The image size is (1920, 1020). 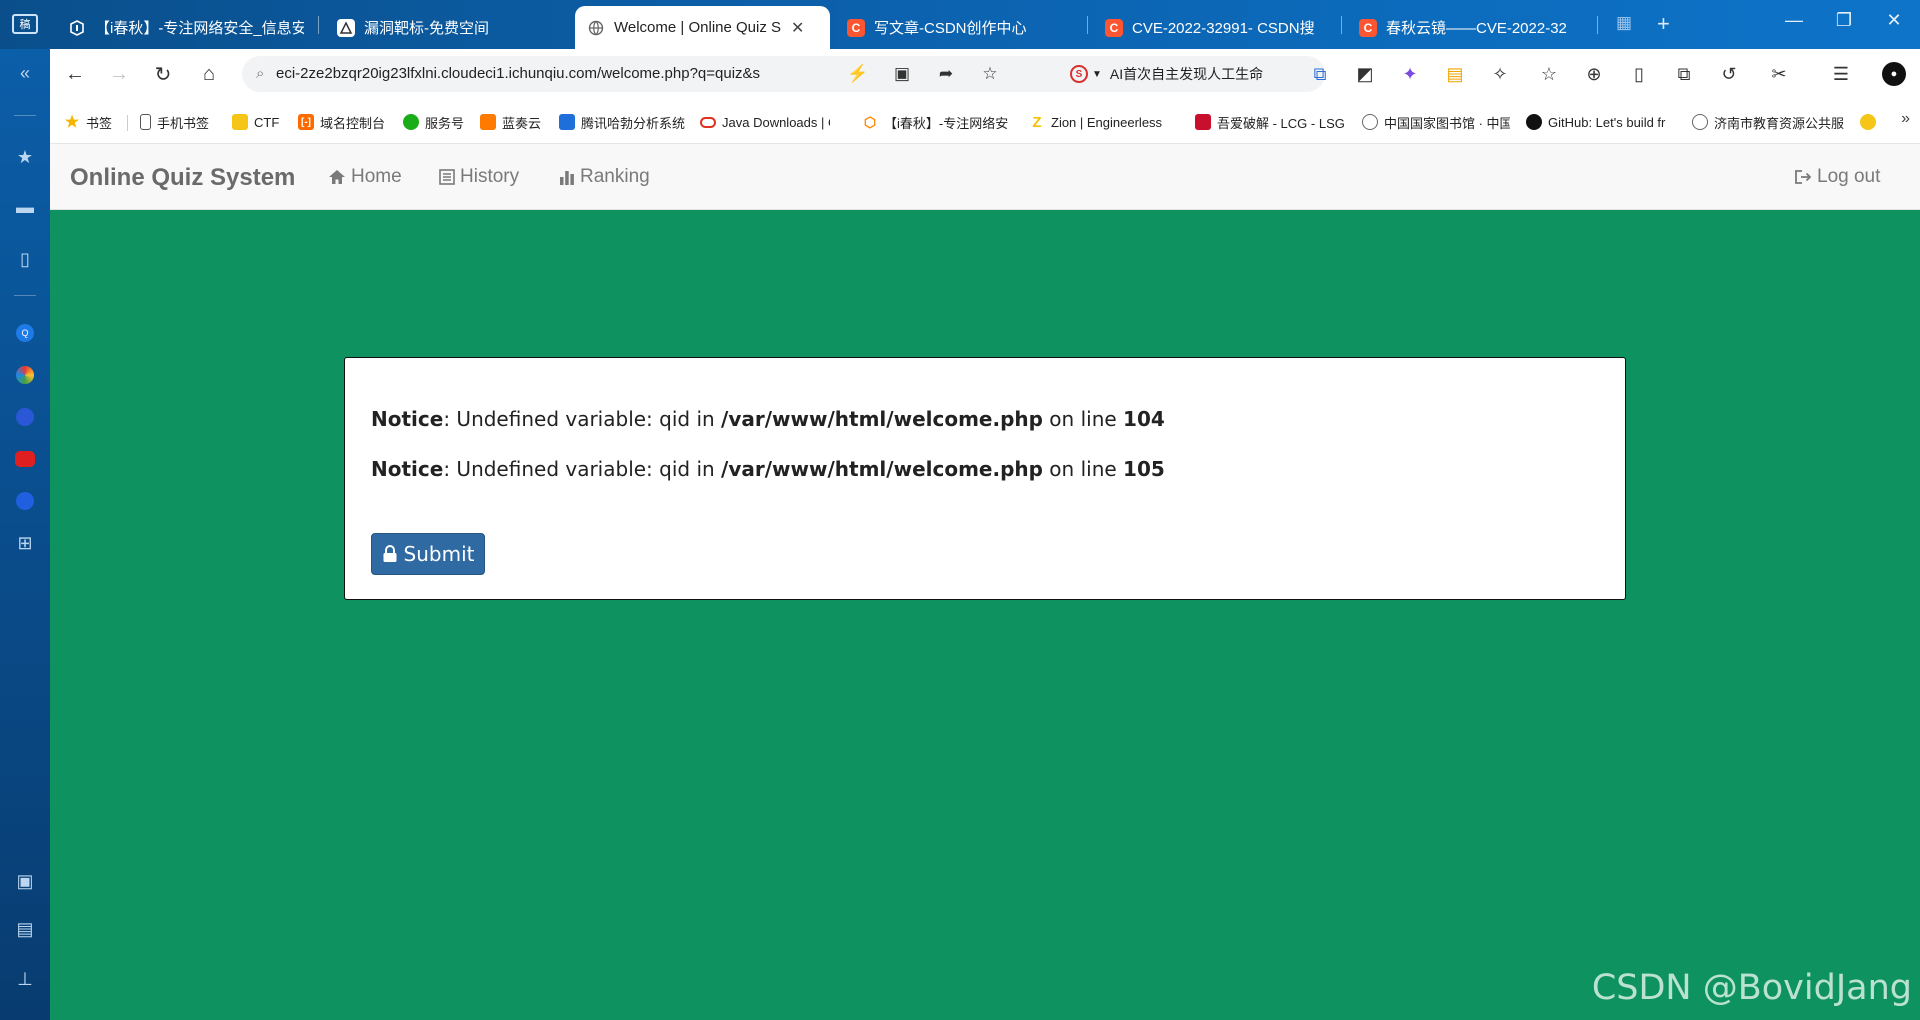 I want to click on notice-path: /var/www/html/welcome.php, so click(x=882, y=419).